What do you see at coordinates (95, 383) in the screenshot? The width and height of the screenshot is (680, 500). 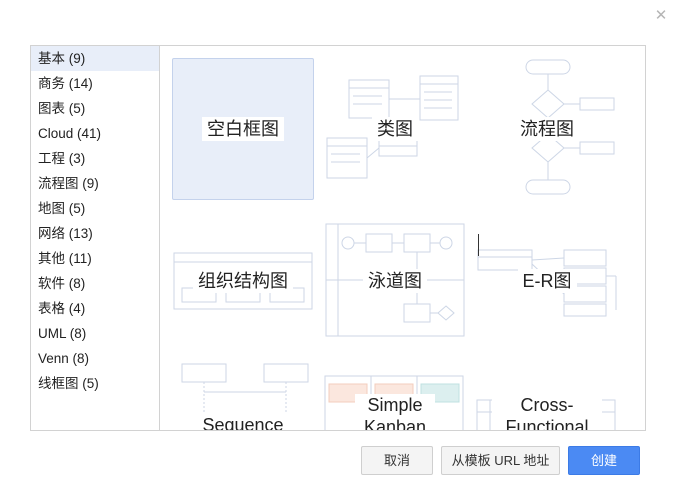 I see `category-item-wireframes: 线框图 (5)` at bounding box center [95, 383].